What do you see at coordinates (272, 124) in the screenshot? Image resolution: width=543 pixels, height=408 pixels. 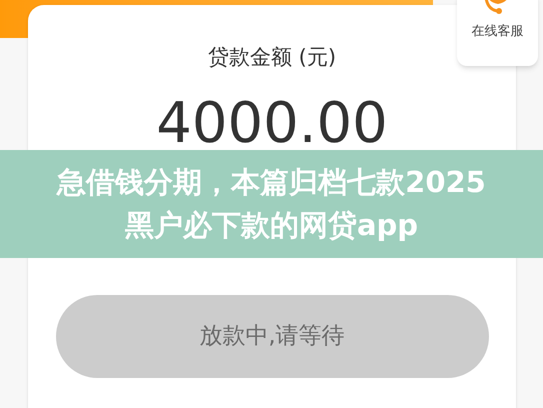 I see `loan-amount: 4000.00` at bounding box center [272, 124].